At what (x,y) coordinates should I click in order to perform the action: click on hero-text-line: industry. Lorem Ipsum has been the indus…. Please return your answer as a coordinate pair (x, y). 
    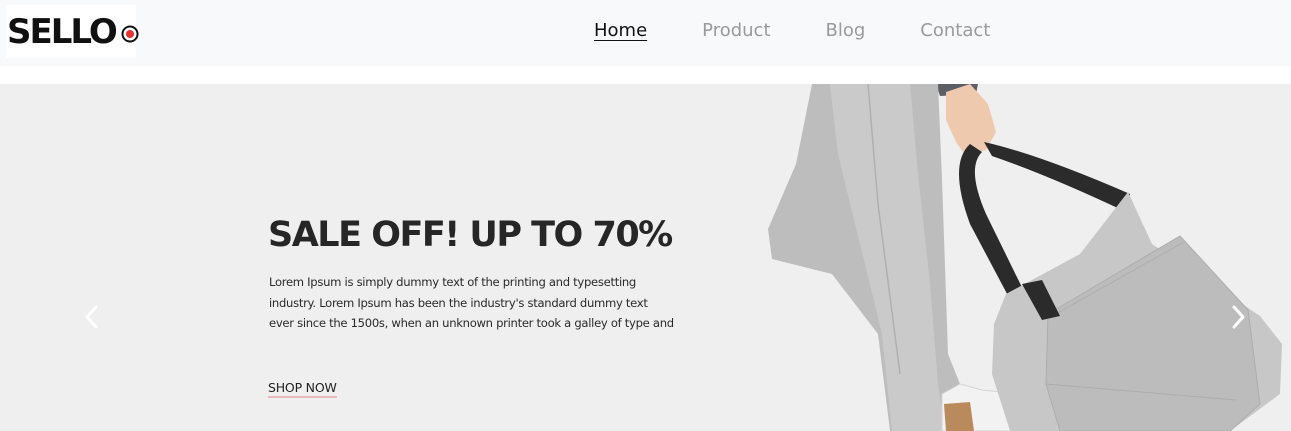
    Looking at the image, I should click on (458, 302).